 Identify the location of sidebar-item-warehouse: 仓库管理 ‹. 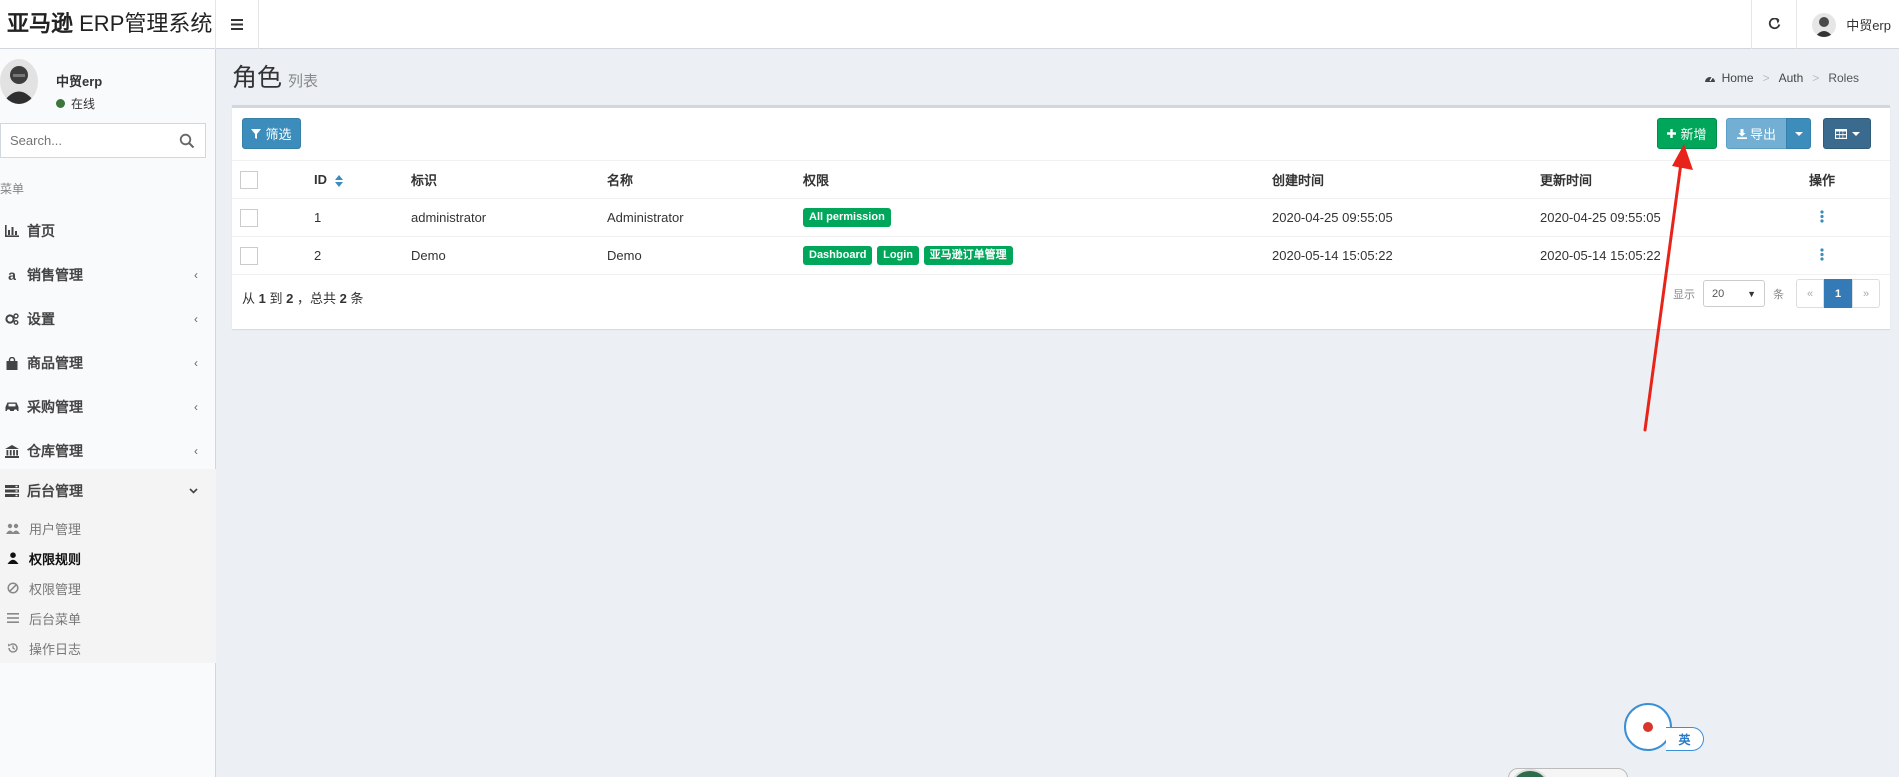
(108, 451).